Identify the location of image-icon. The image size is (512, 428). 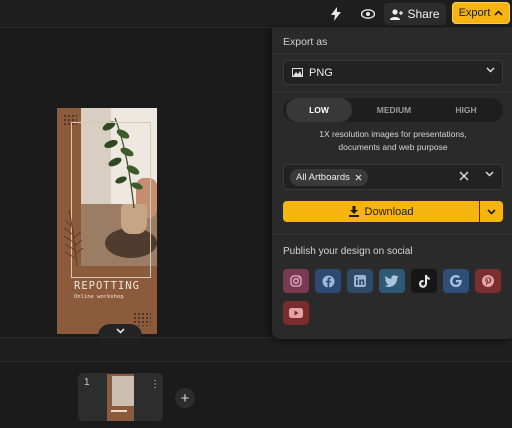
(297, 72).